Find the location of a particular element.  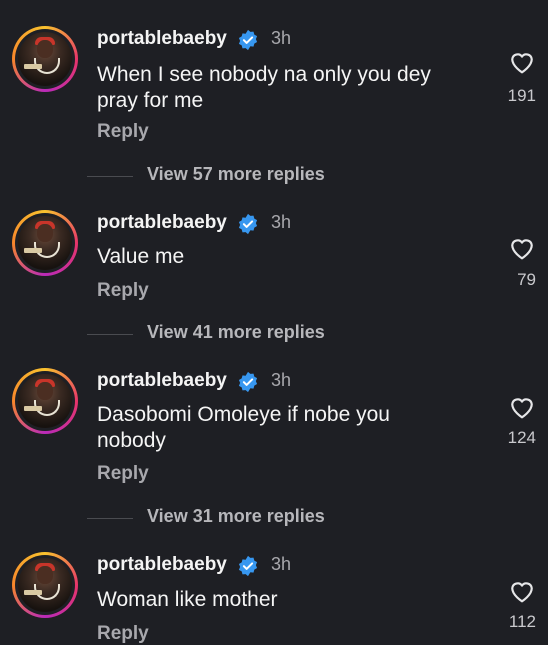

view-more-replies: View 41 more replies is located at coordinates (274, 334).